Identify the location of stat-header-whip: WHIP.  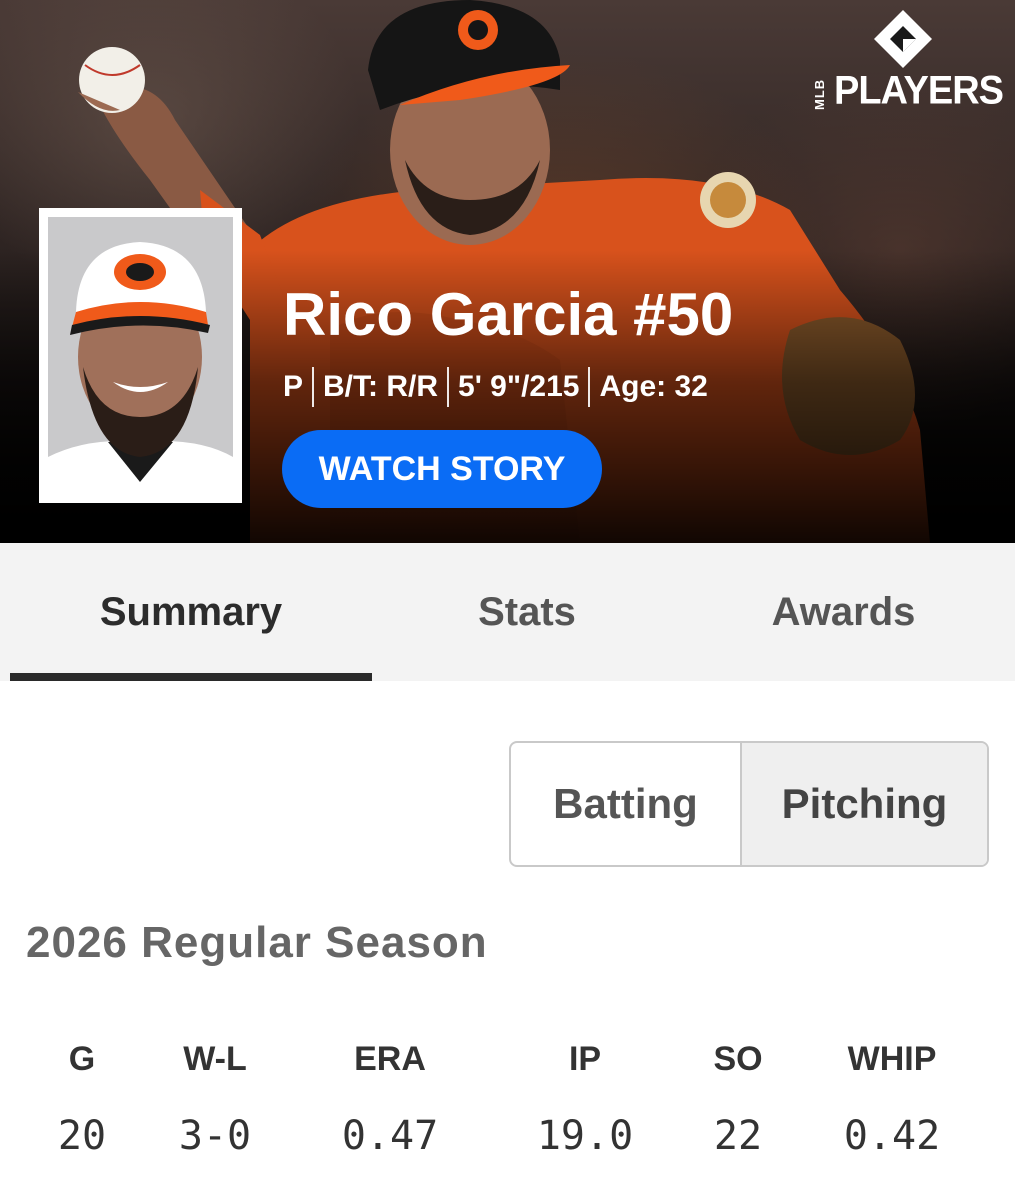
(892, 1059).